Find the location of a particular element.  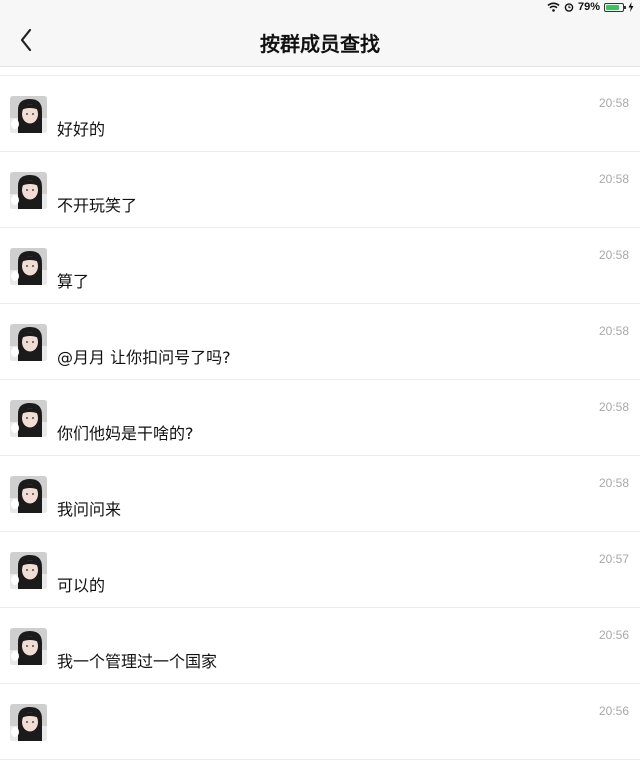

message-text: 好好的 is located at coordinates (81, 129).